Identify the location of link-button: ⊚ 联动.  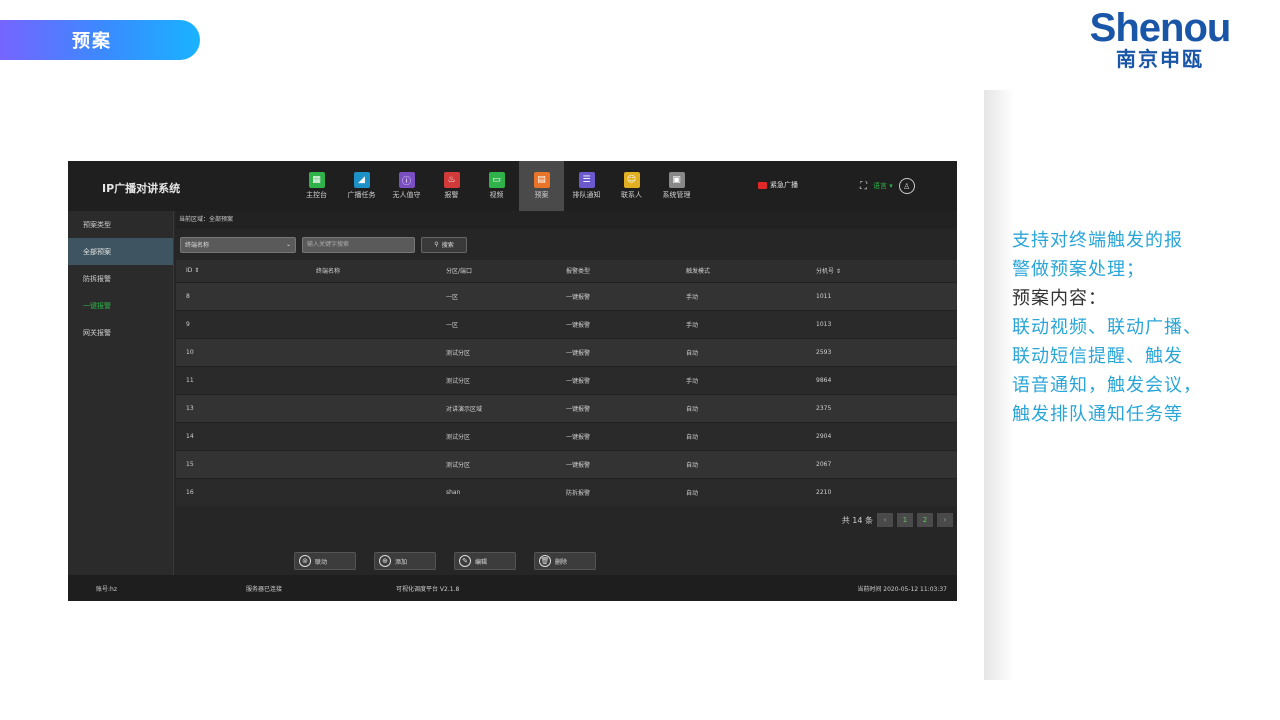
(325, 561).